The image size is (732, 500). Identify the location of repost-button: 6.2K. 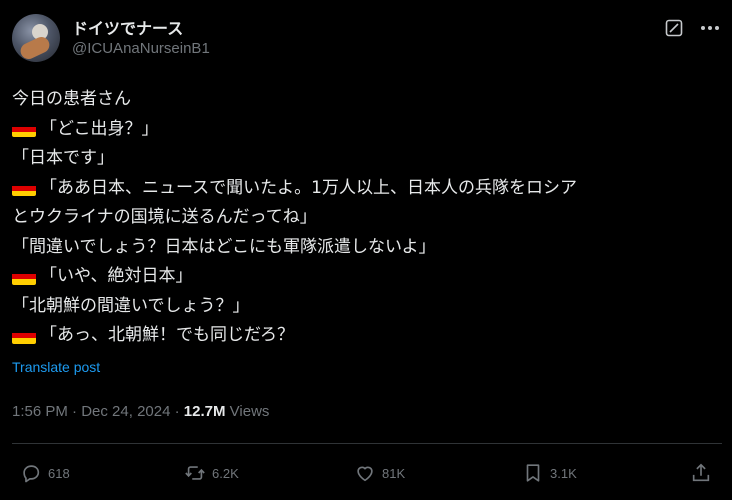
(211, 473).